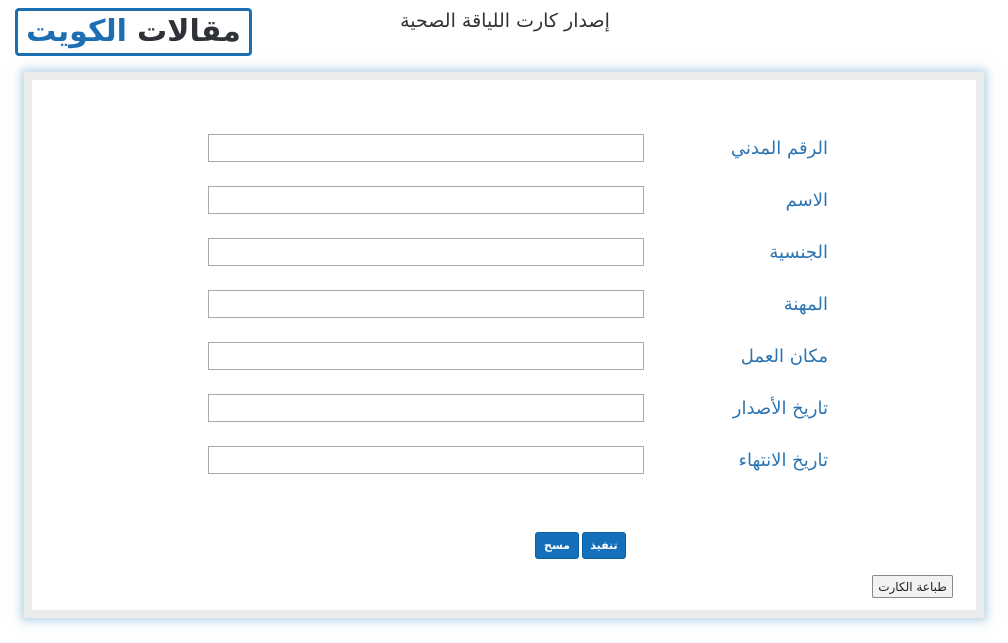 The width and height of the screenshot is (1008, 643). I want to click on issue-date-label: تاريخ الأصدار, so click(748, 408).